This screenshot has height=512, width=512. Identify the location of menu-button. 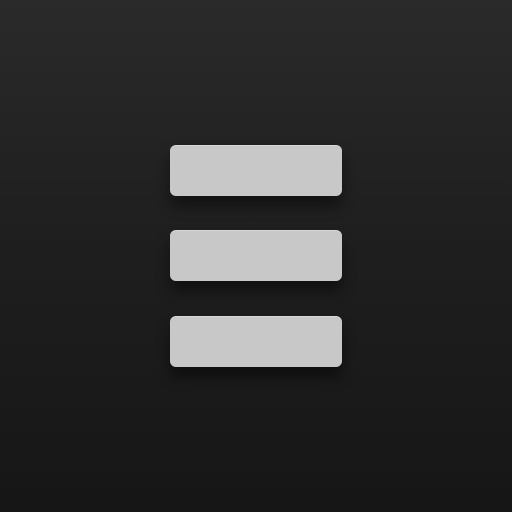
(256, 256).